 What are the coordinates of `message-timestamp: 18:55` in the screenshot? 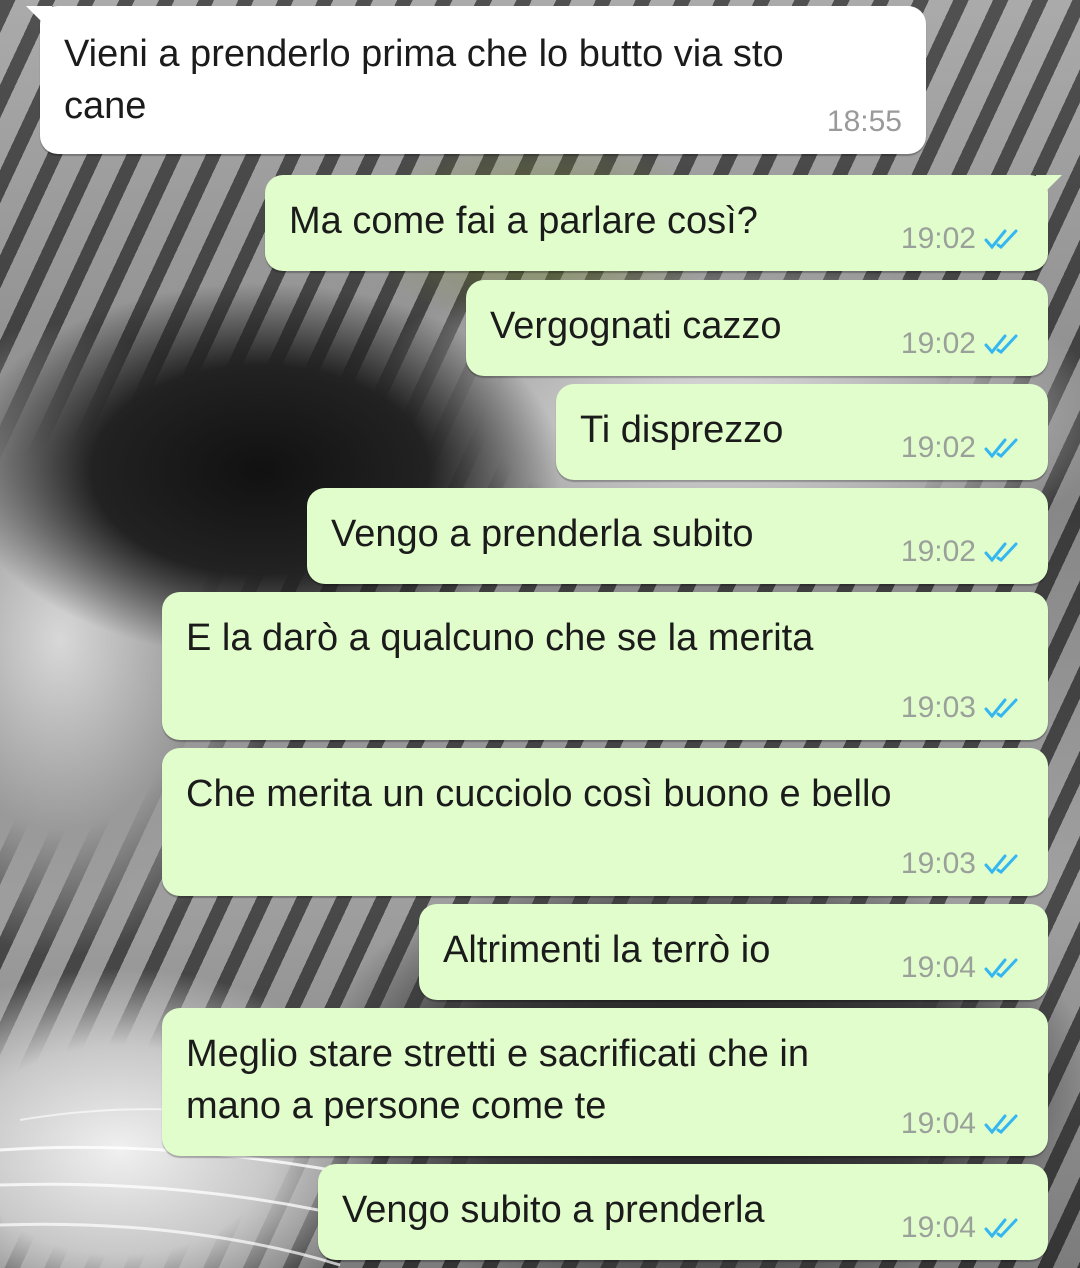 It's located at (864, 121).